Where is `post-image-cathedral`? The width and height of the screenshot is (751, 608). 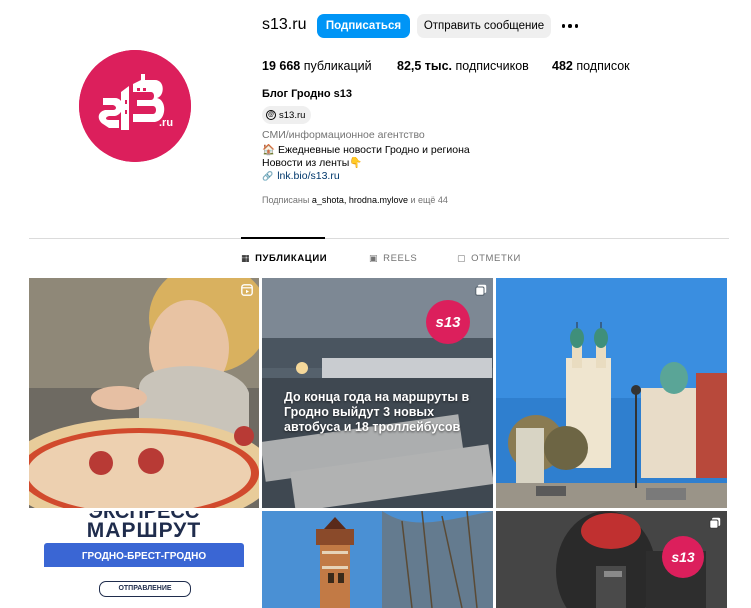 post-image-cathedral is located at coordinates (611, 393).